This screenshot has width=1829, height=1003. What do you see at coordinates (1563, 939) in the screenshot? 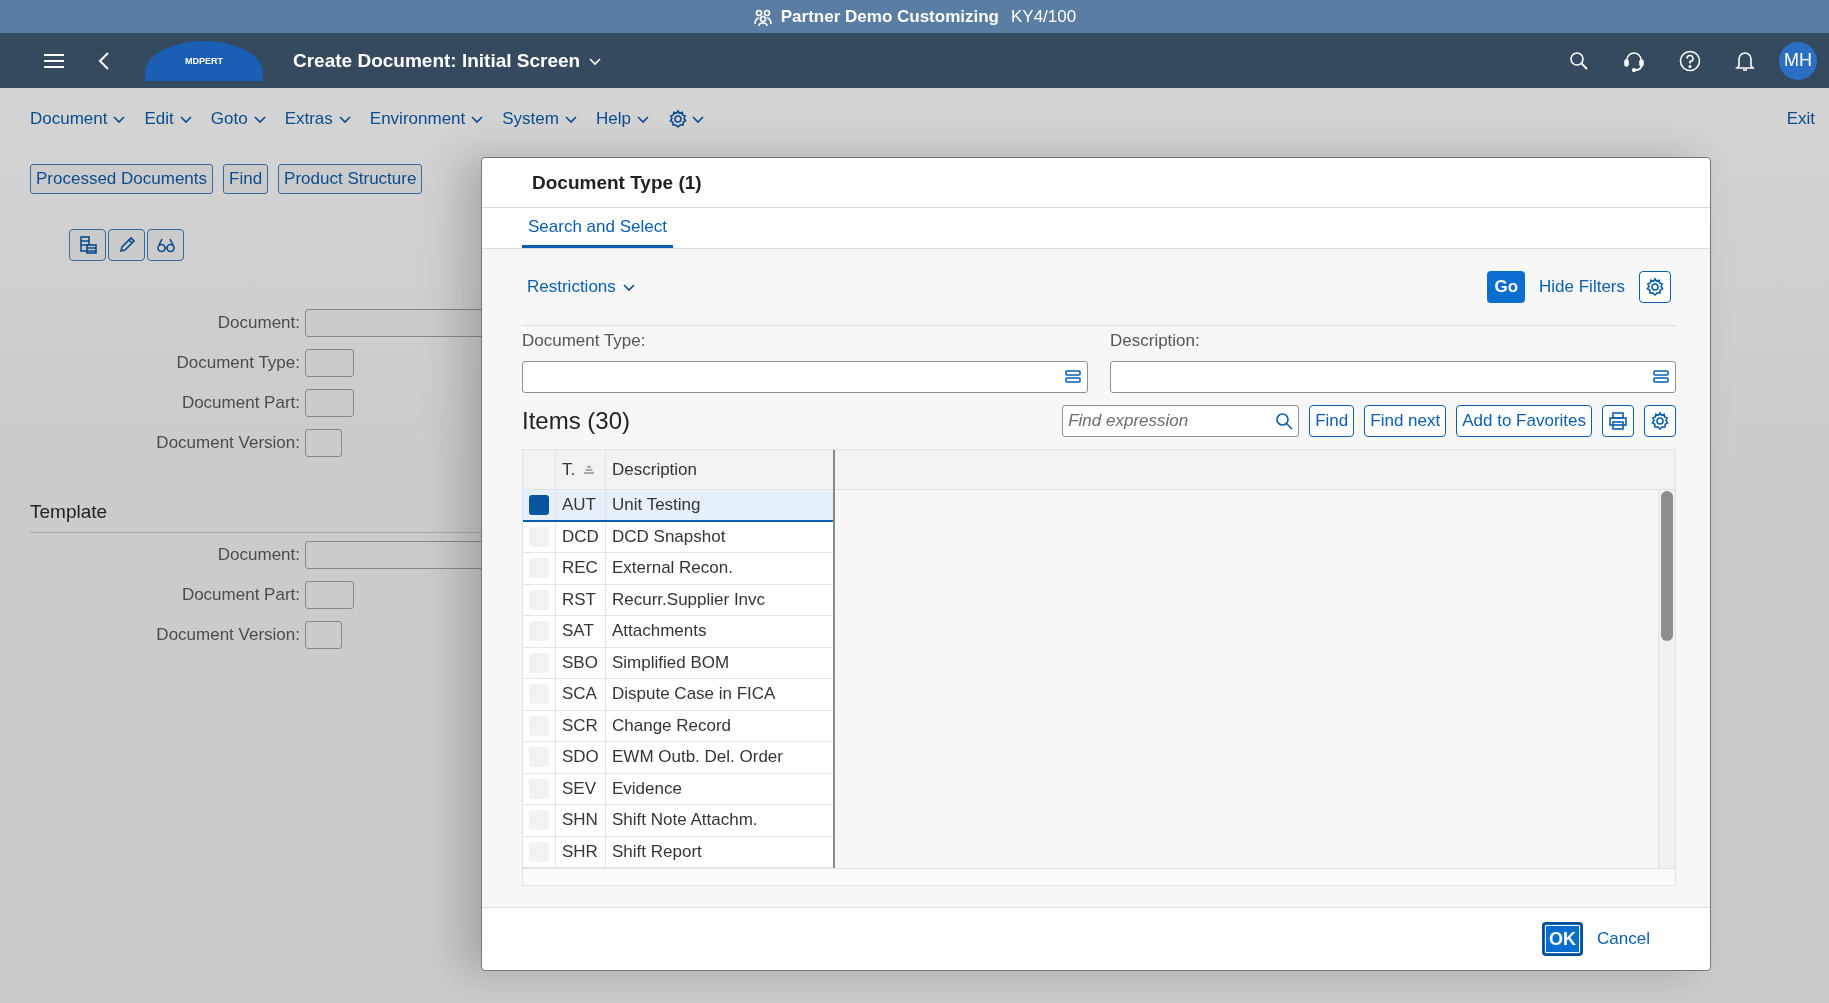
I see `ok-button: OK` at bounding box center [1563, 939].